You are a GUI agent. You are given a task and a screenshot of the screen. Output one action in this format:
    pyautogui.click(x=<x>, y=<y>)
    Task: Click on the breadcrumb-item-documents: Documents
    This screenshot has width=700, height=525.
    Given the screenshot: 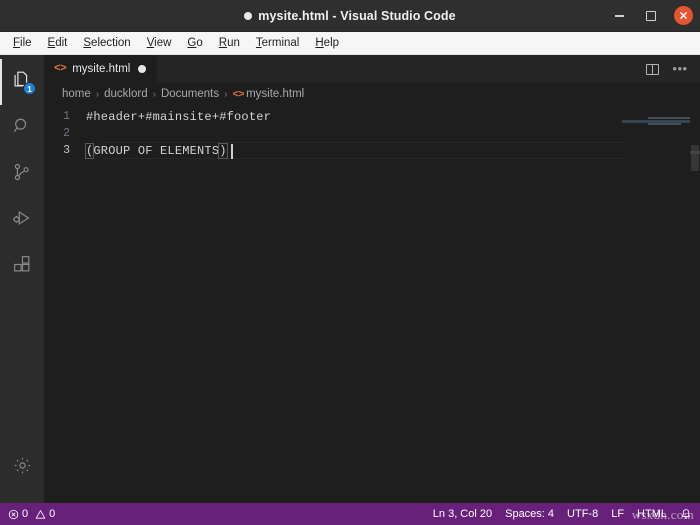 What is the action you would take?
    pyautogui.click(x=190, y=94)
    